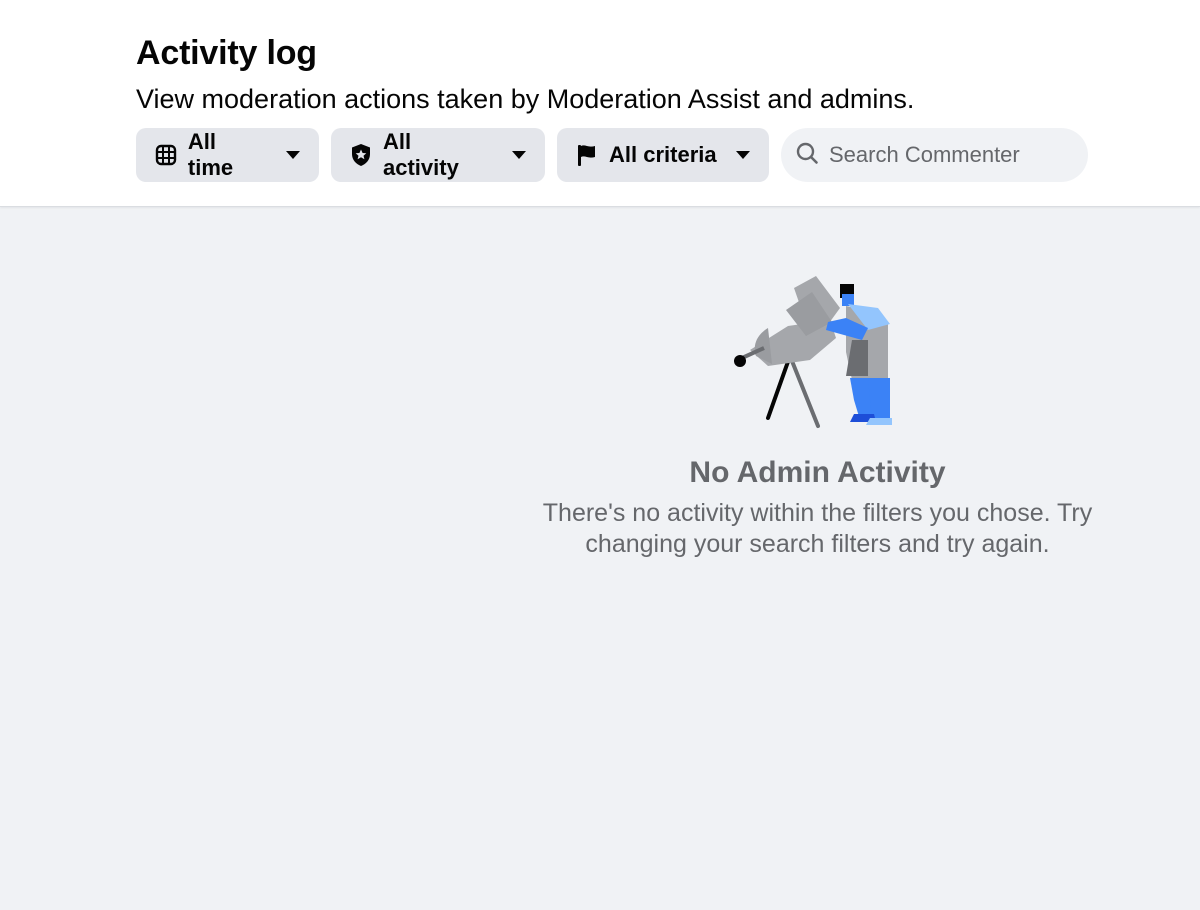 This screenshot has height=910, width=1200. Describe the element at coordinates (361, 155) in the screenshot. I see `shield-star-icon` at that location.